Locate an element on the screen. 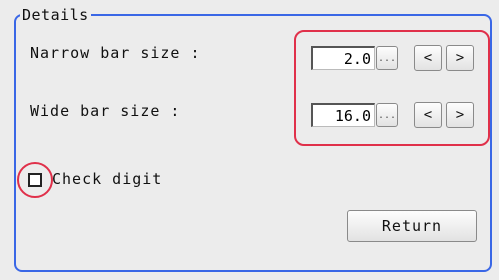 Image resolution: width=499 pixels, height=280 pixels. wide-bar-size-decrement-button: < is located at coordinates (428, 115).